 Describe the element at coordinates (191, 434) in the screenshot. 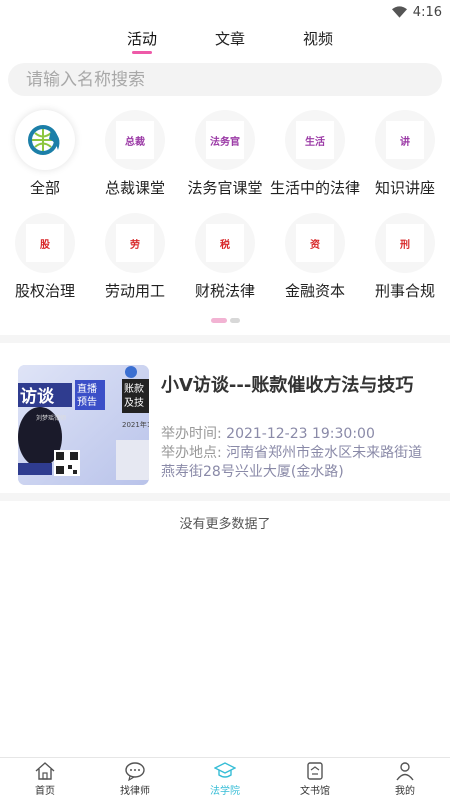

I see `time-label: 举办时间:` at that location.